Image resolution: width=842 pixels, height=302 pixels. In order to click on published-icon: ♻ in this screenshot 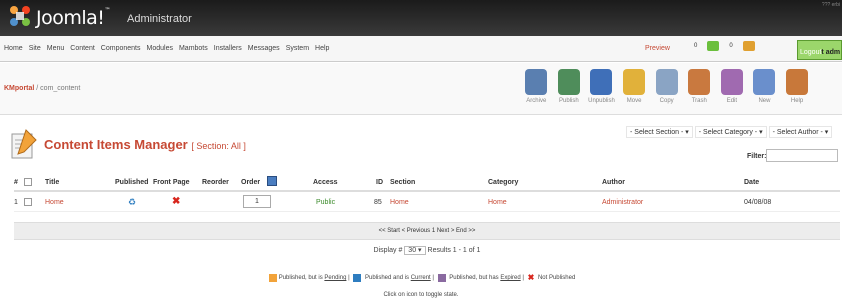, I will do `click(132, 202)`.